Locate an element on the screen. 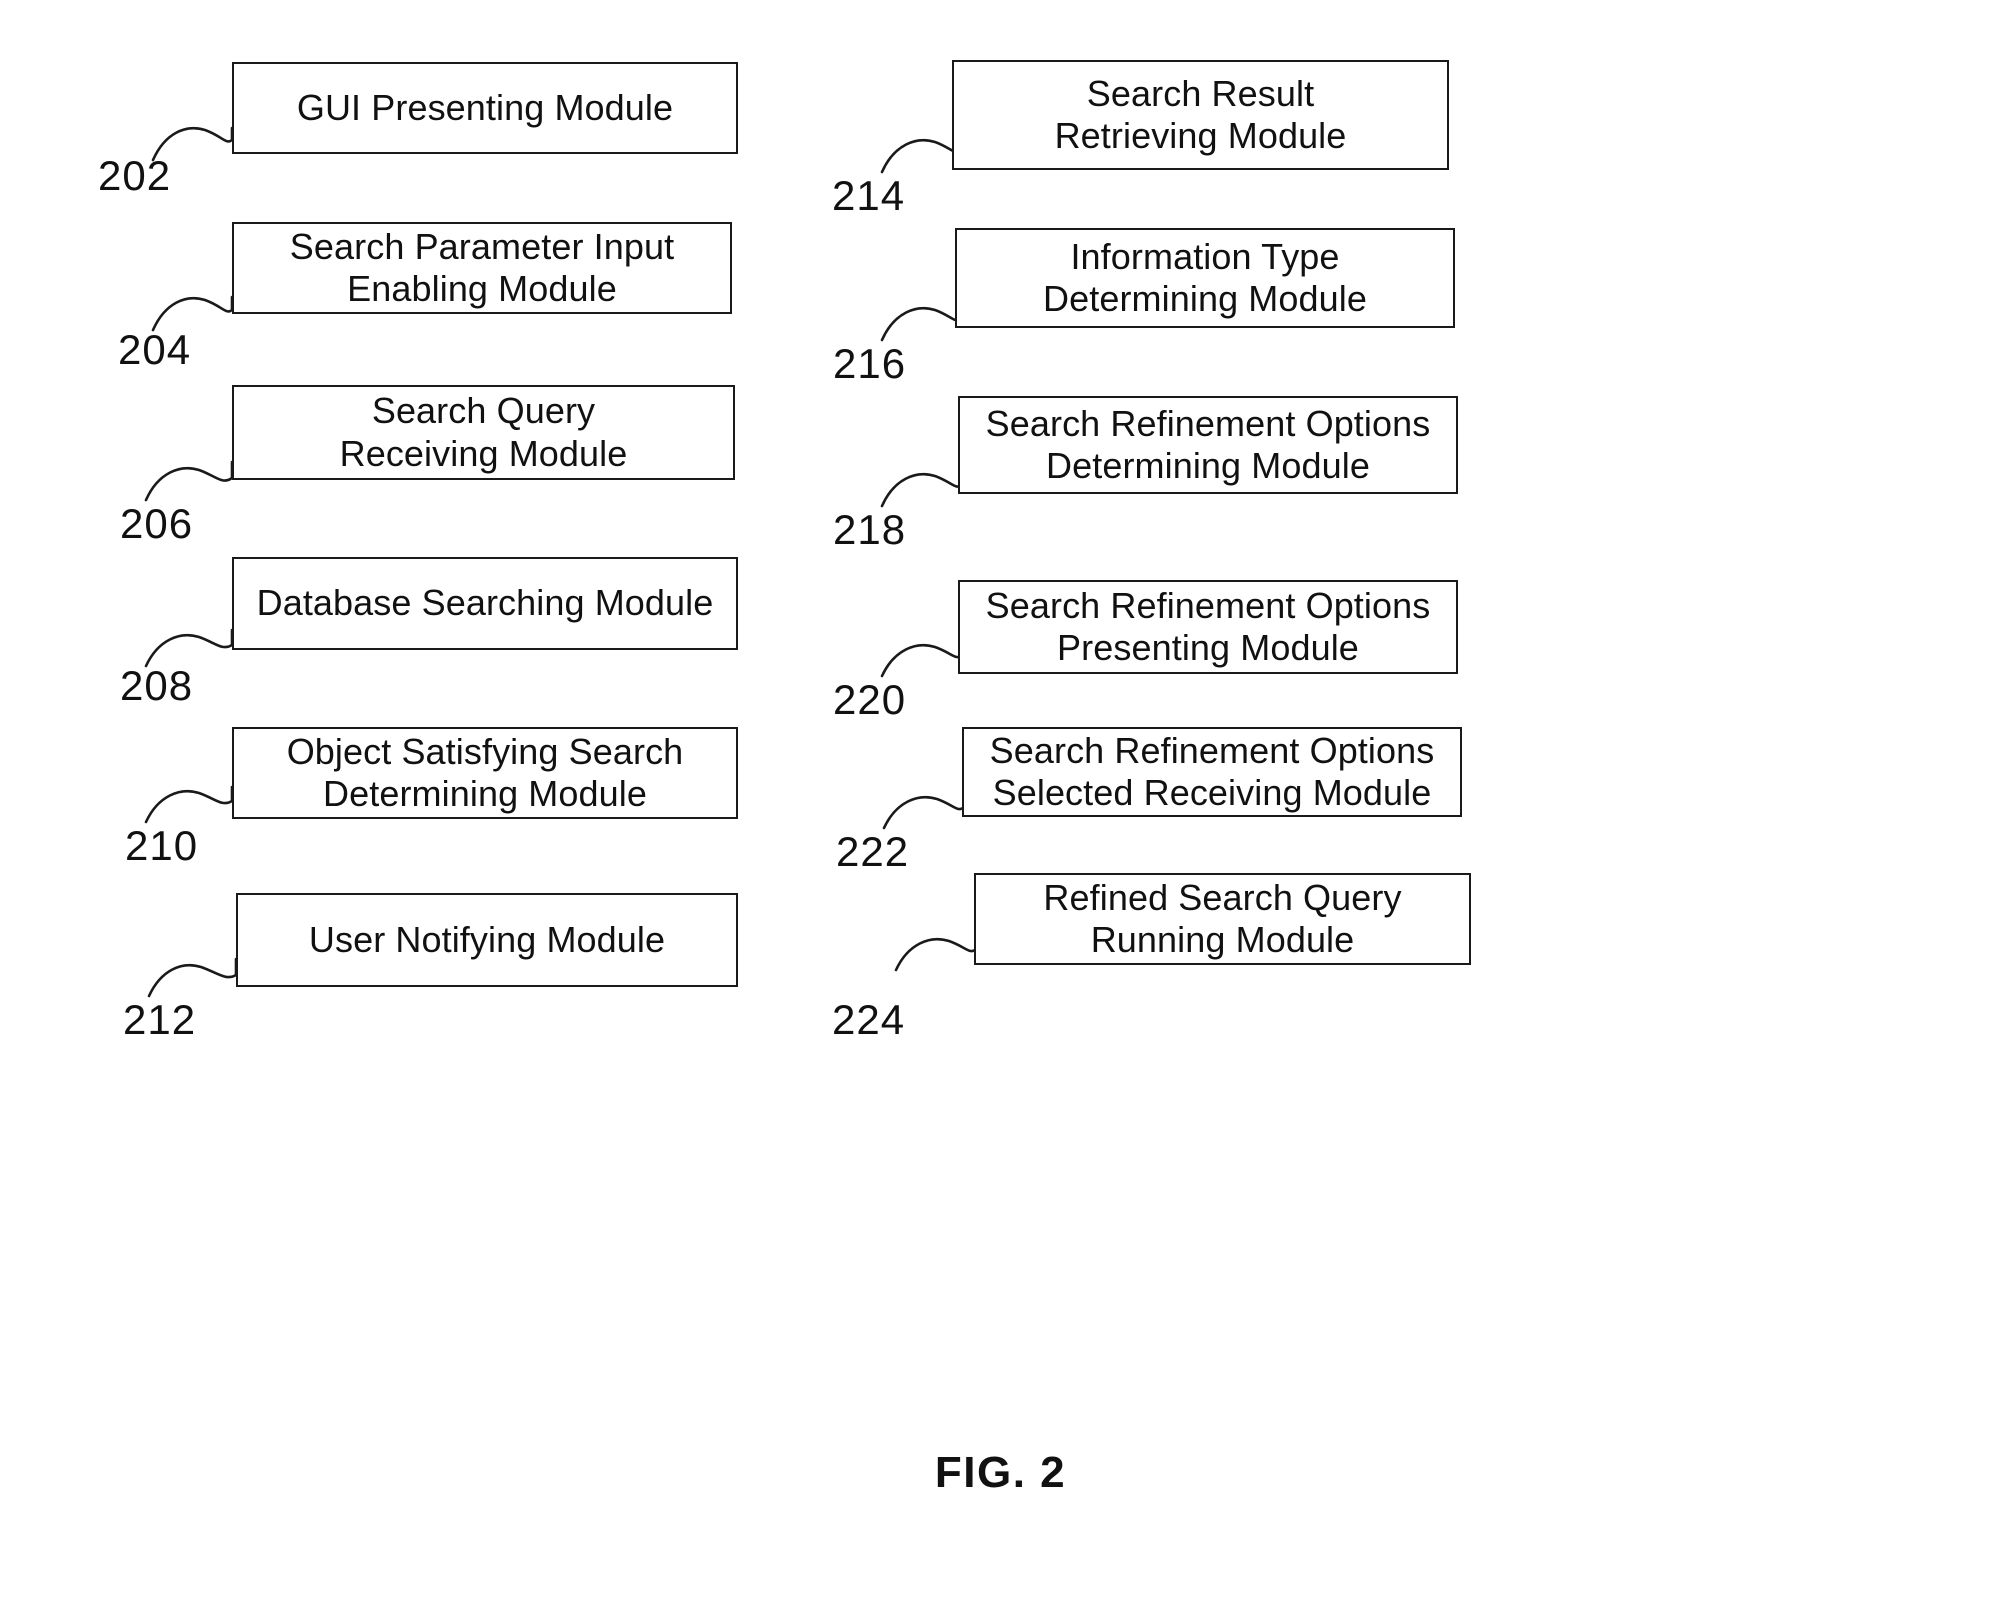 Image resolution: width=2001 pixels, height=1623 pixels. module-label-216: Information Type Determining Module is located at coordinates (1205, 277).